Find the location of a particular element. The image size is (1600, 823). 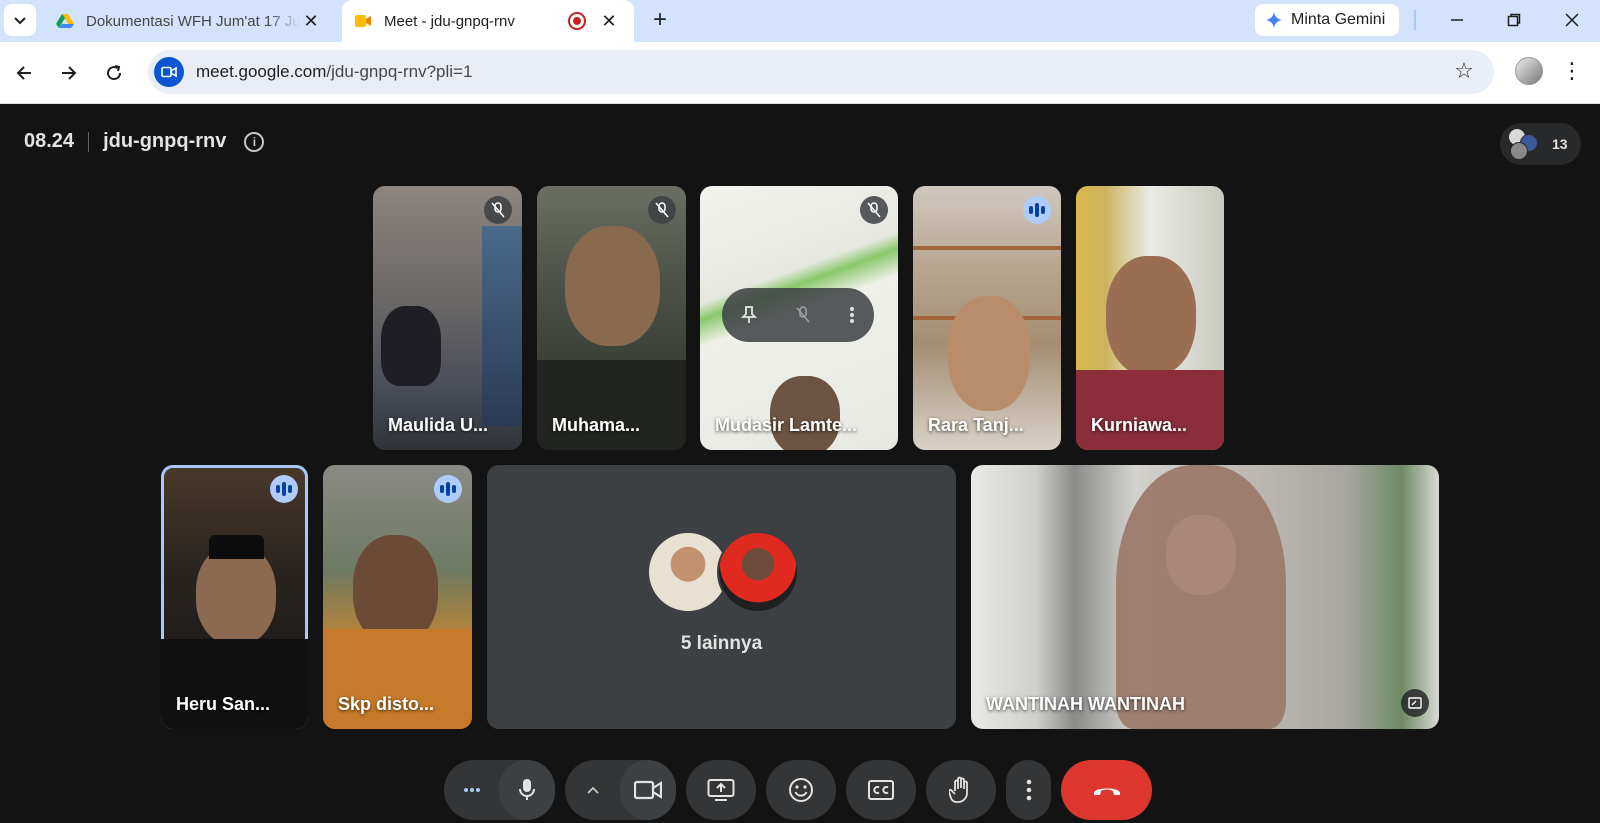

more-horiz-icon is located at coordinates (471, 790).